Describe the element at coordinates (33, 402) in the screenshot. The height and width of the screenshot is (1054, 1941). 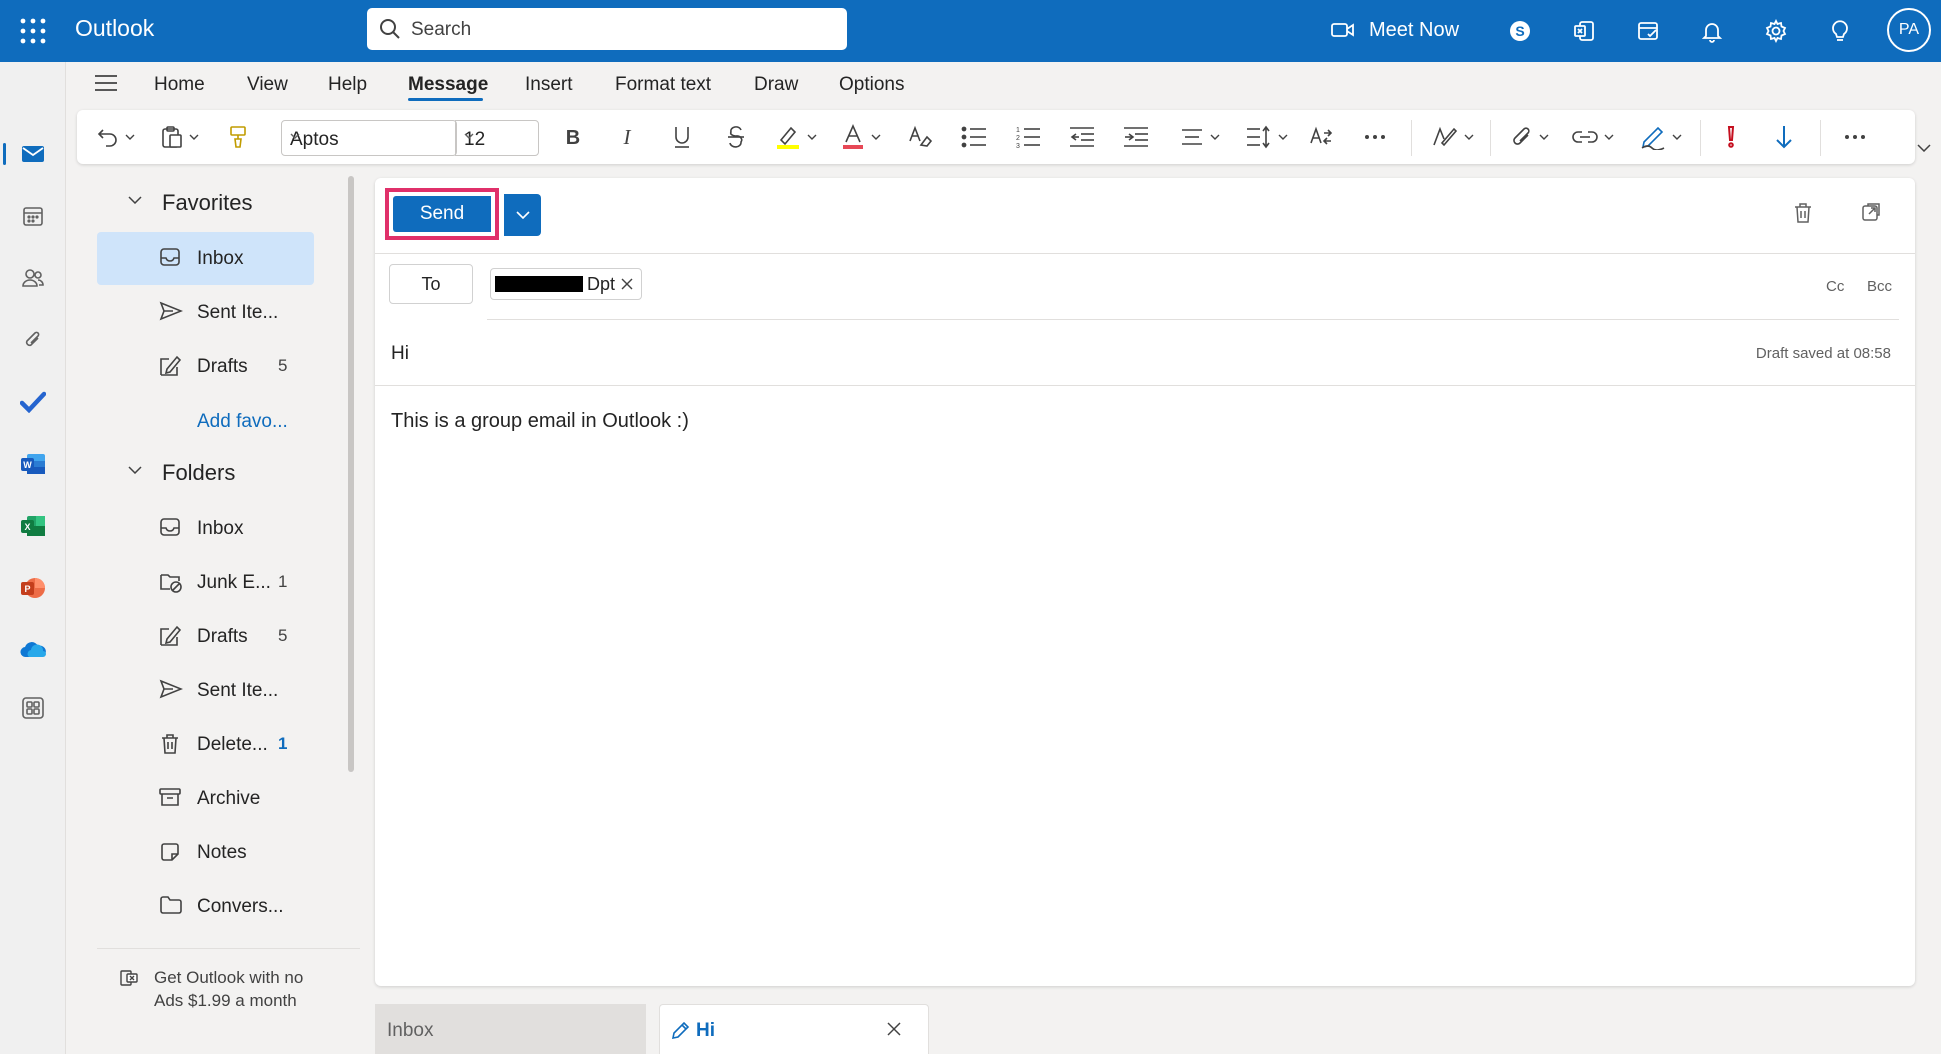
I see `todo-check-icon` at that location.